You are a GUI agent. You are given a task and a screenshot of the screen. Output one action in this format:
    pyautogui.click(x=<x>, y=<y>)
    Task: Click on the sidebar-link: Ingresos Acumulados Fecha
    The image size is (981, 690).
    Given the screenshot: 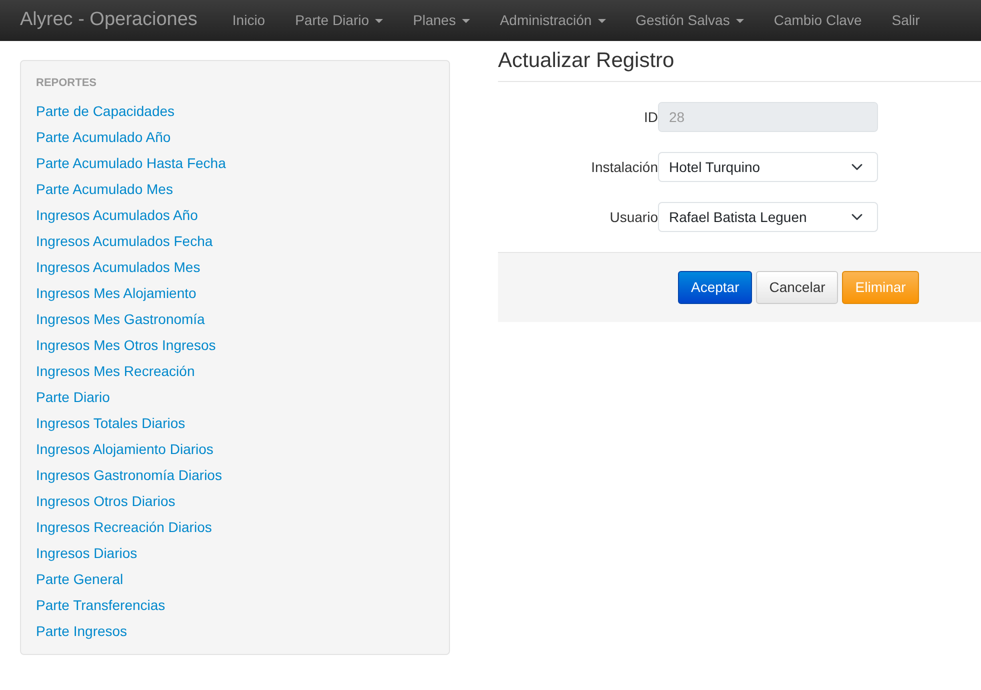 What is the action you would take?
    pyautogui.click(x=124, y=241)
    